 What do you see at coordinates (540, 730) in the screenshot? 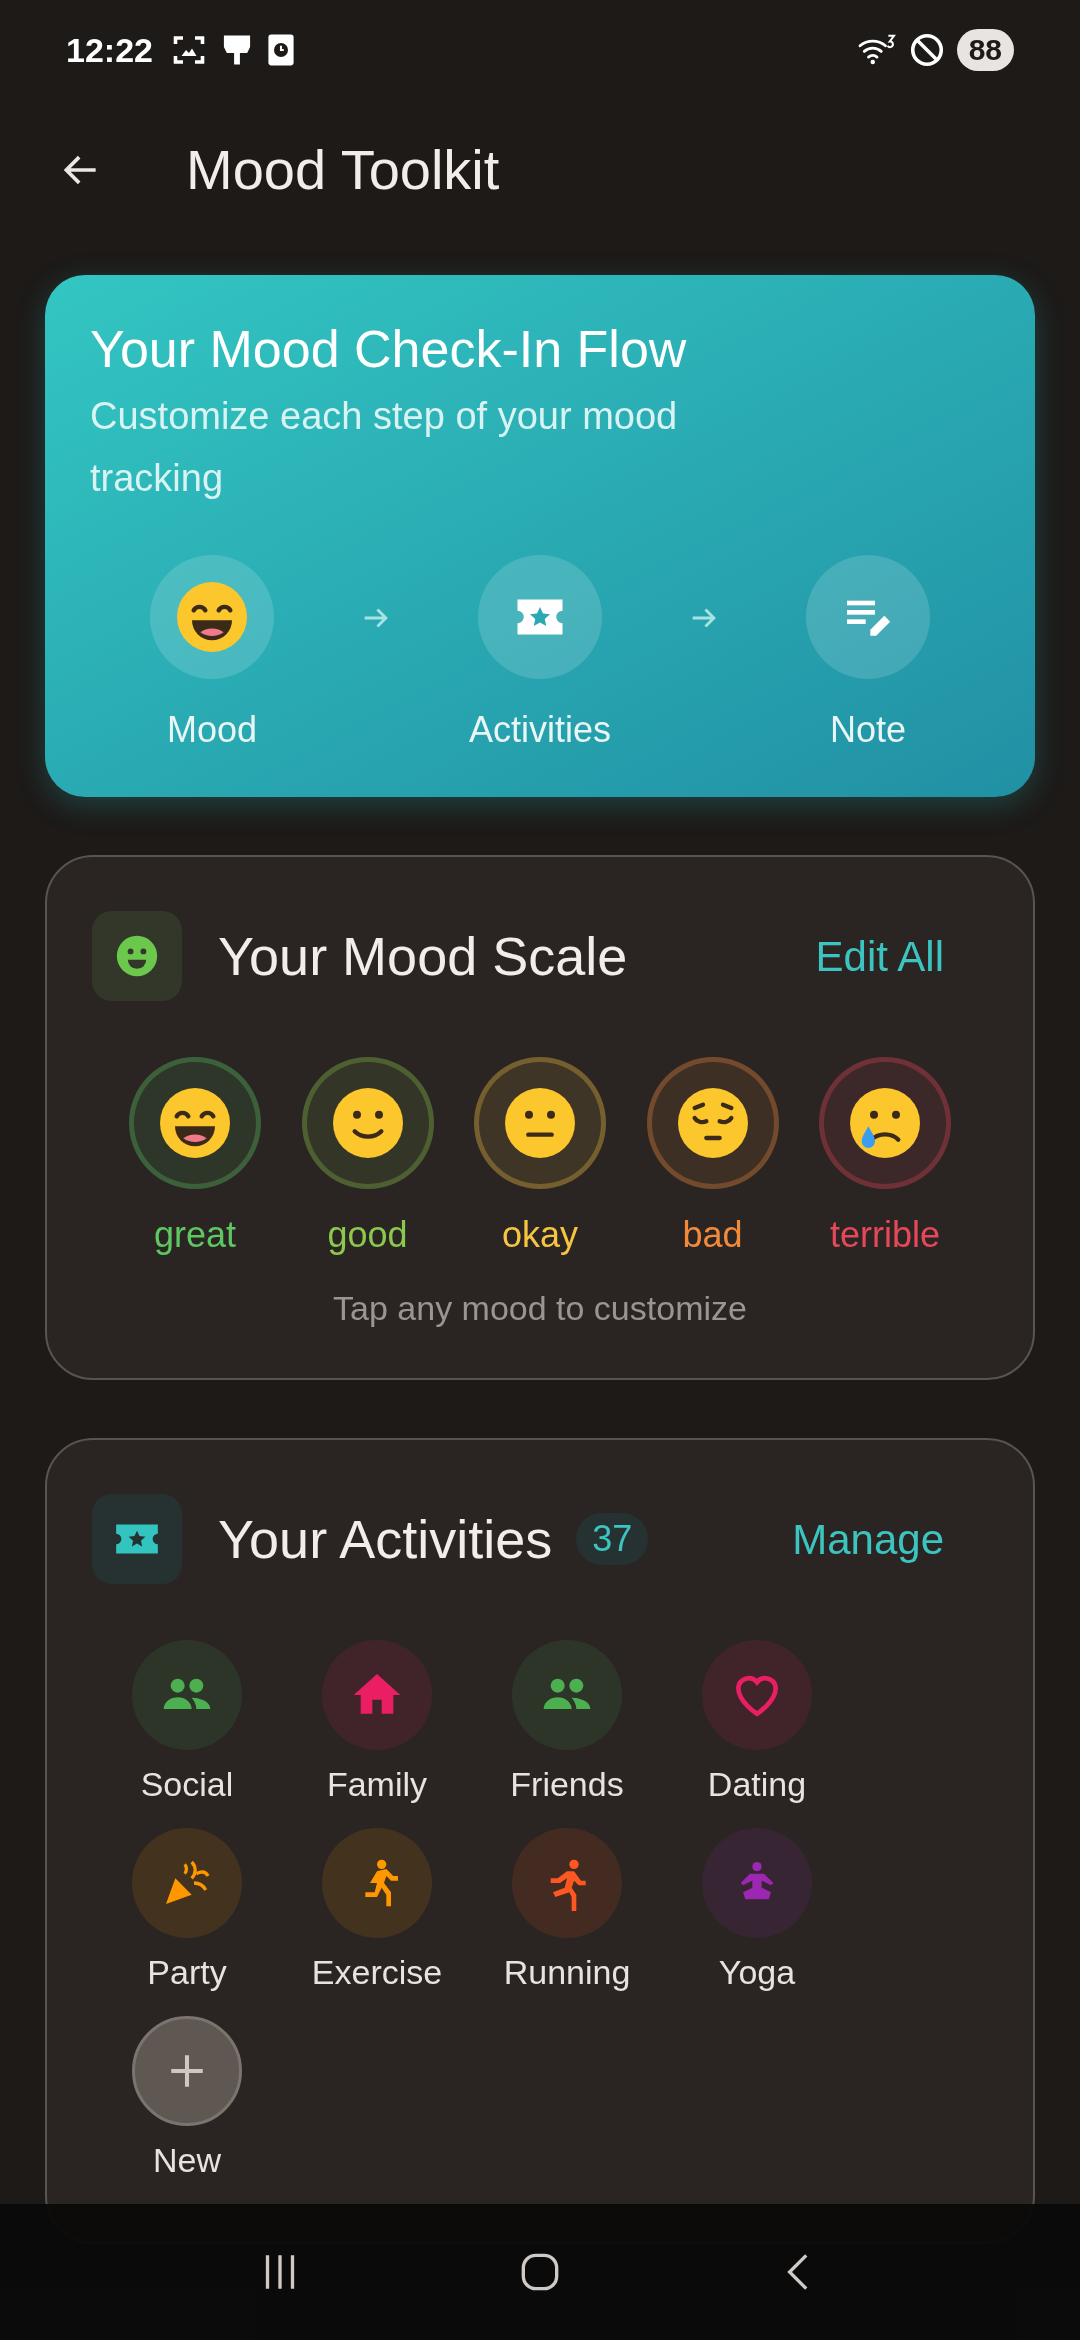
I see `step-label: Activities` at bounding box center [540, 730].